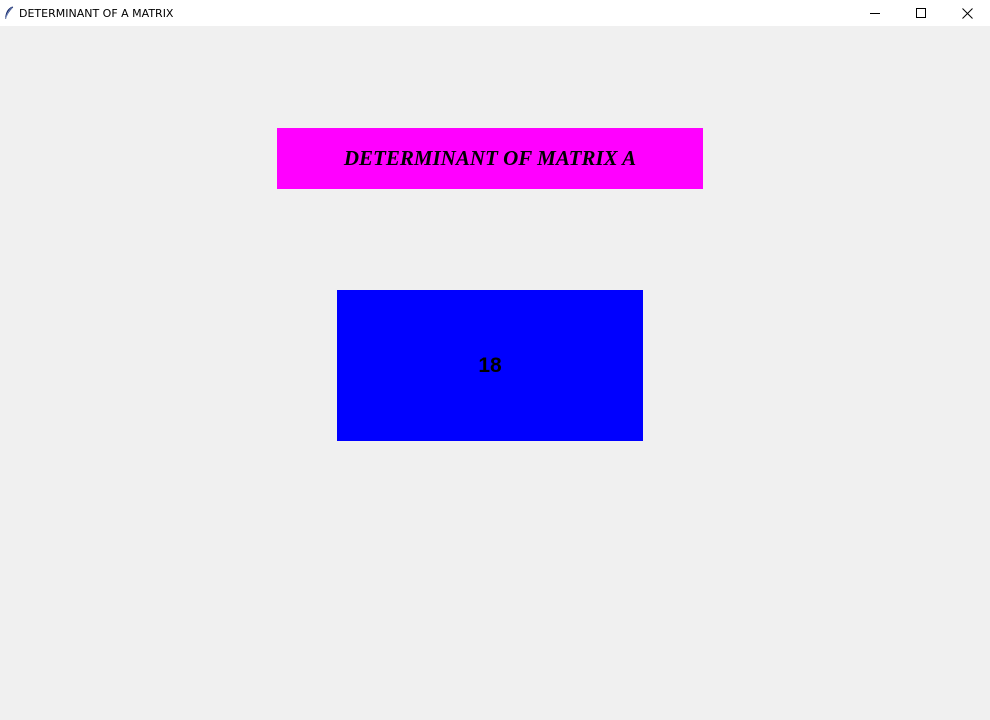 The width and height of the screenshot is (990, 720). What do you see at coordinates (96, 13) in the screenshot?
I see `window-title: DETERMINANT OF A MATRIX` at bounding box center [96, 13].